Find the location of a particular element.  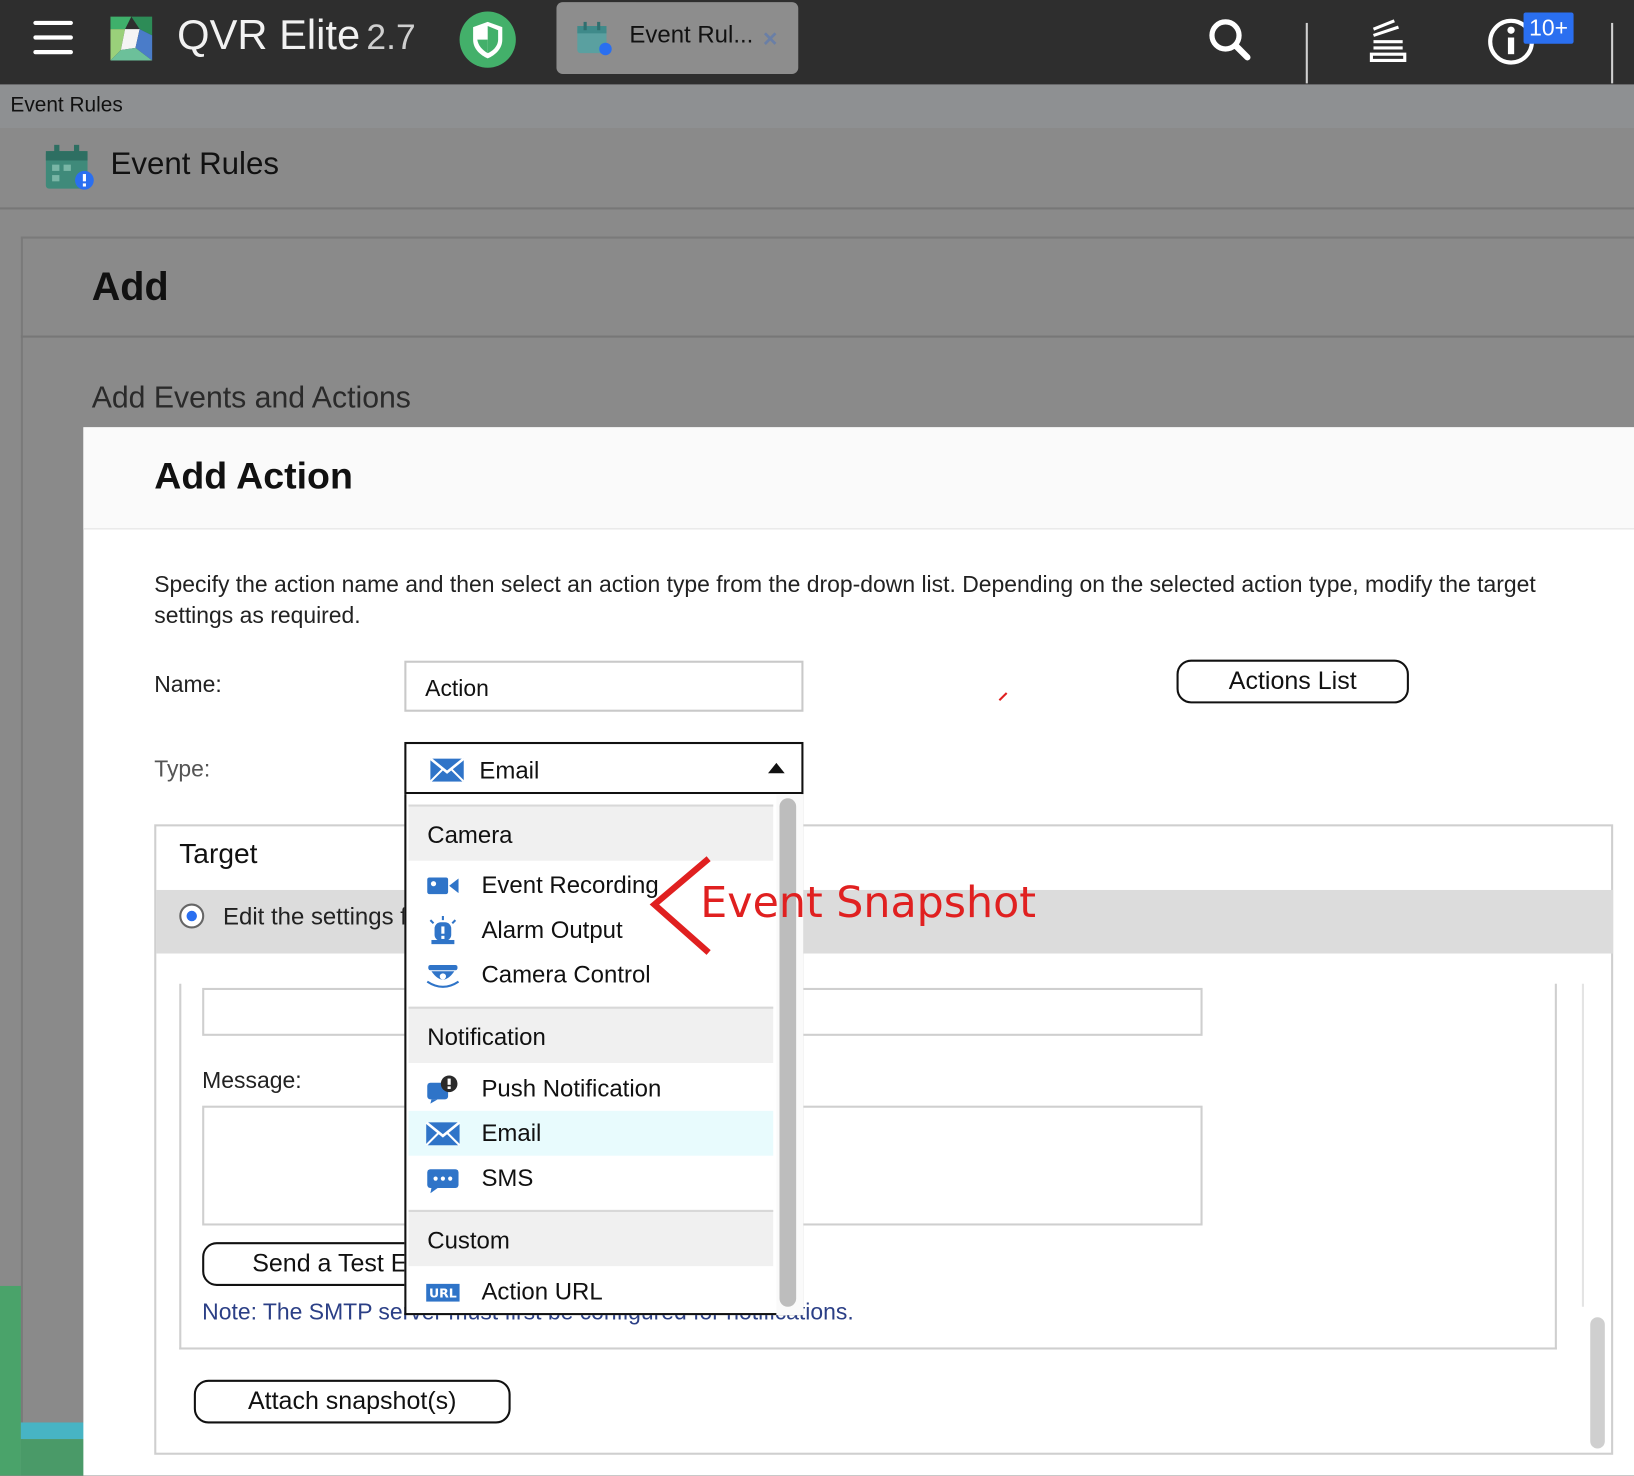

qvr-logo-icon is located at coordinates (131, 38).